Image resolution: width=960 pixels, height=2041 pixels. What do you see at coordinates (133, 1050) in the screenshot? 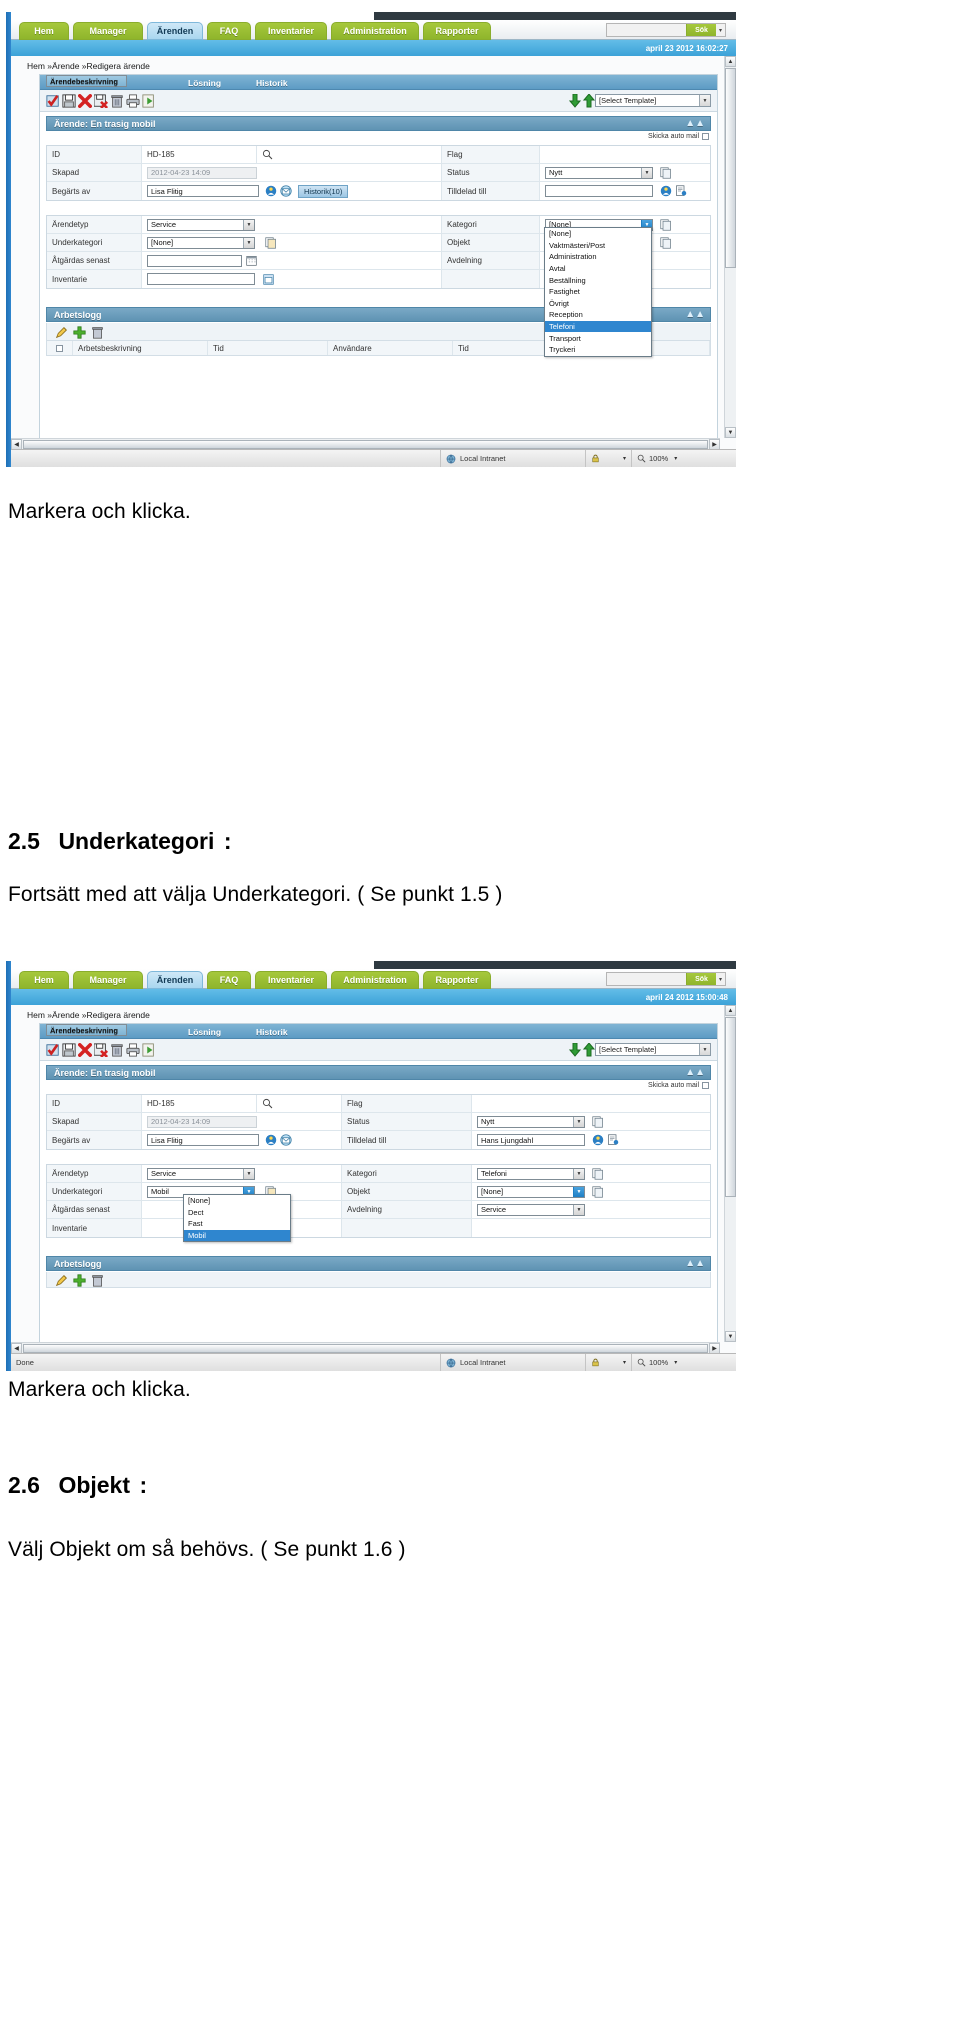
I see `print-icon` at bounding box center [133, 1050].